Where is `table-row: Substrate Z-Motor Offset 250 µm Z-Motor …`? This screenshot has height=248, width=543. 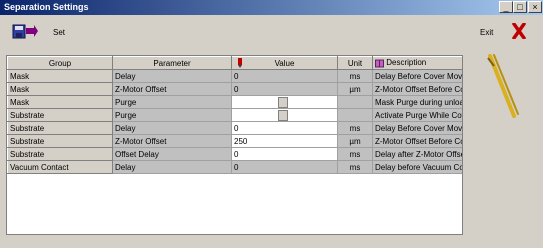 table-row: Substrate Z-Motor Offset 250 µm Z-Motor … is located at coordinates (234, 141).